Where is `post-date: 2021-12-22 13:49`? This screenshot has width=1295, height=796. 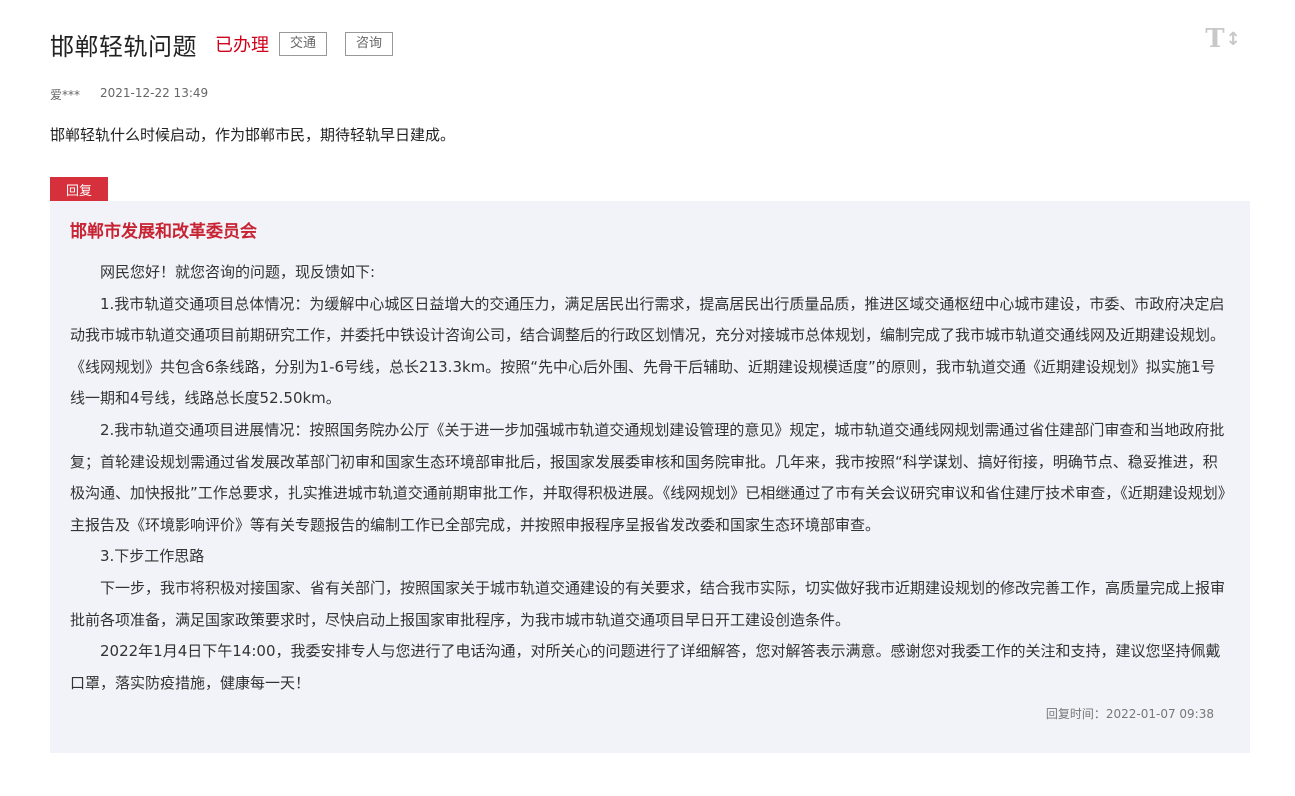 post-date: 2021-12-22 13:49 is located at coordinates (154, 93).